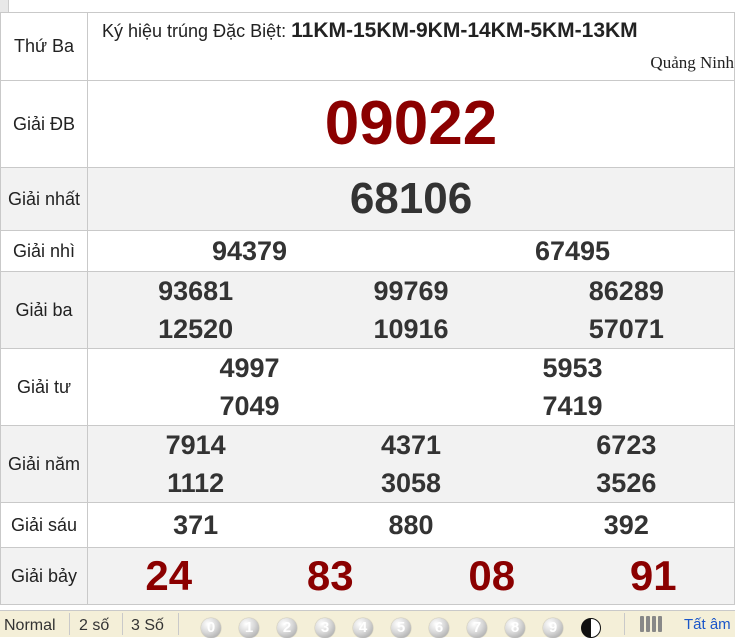 This screenshot has height=638, width=735. I want to click on prize-number: 6723, so click(626, 445).